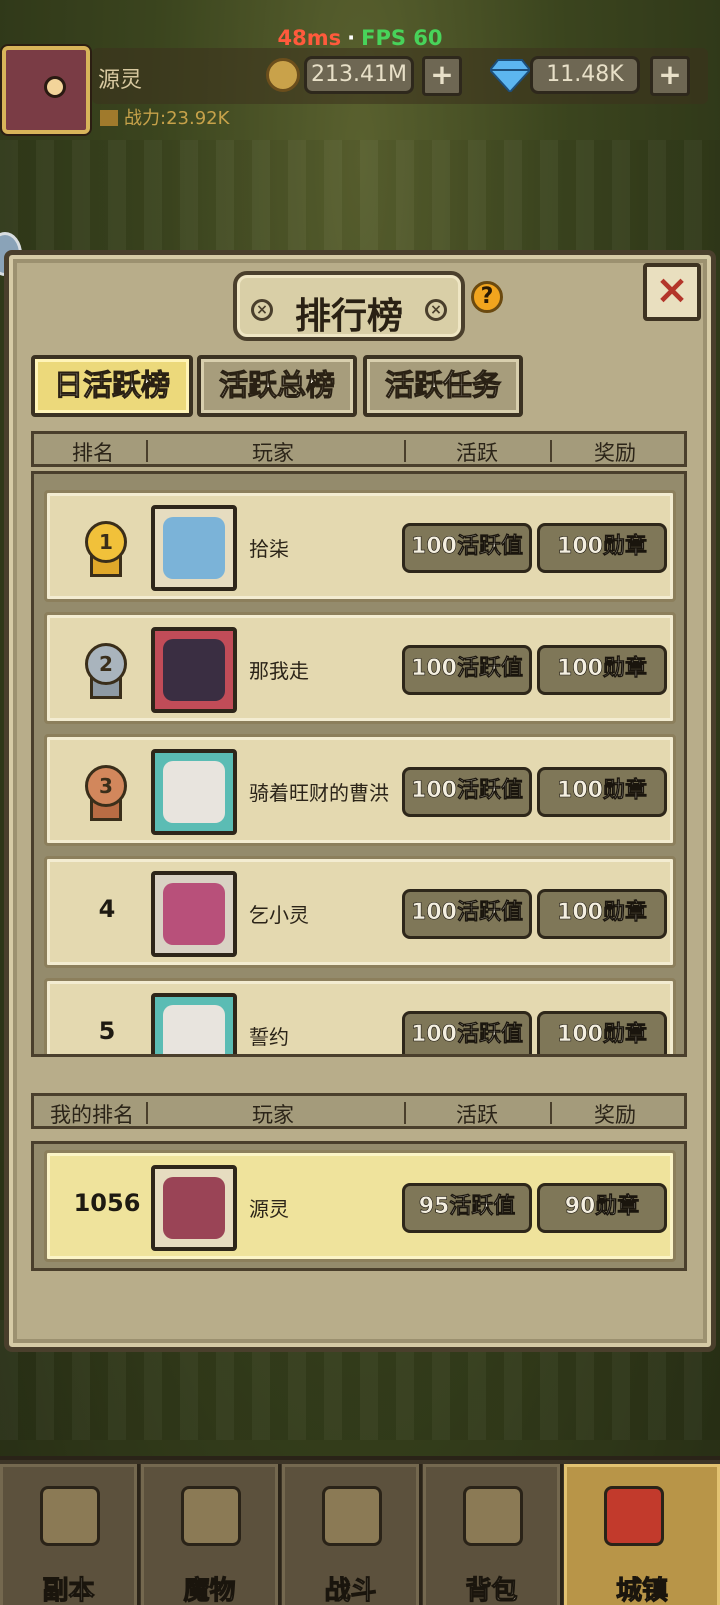 The width and height of the screenshot is (720, 1605). I want to click on title-plate: × 排行榜 ×, so click(349, 306).